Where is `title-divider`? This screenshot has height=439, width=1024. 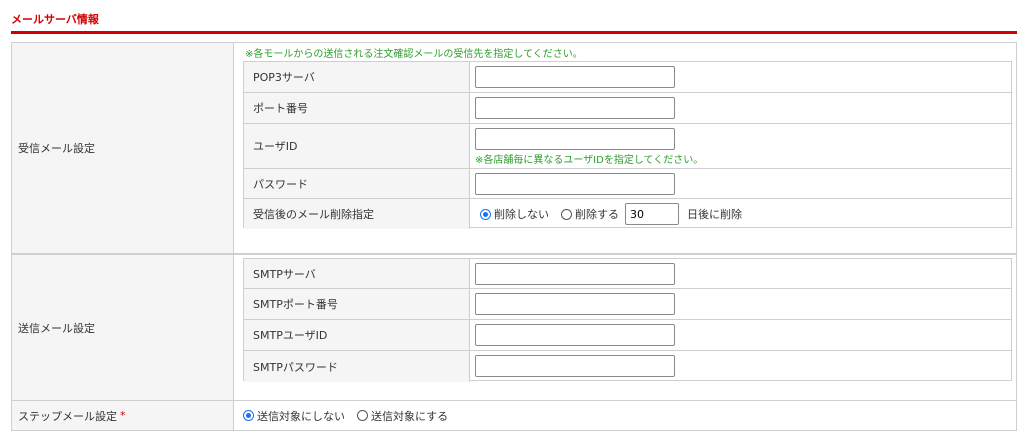
title-divider is located at coordinates (514, 32).